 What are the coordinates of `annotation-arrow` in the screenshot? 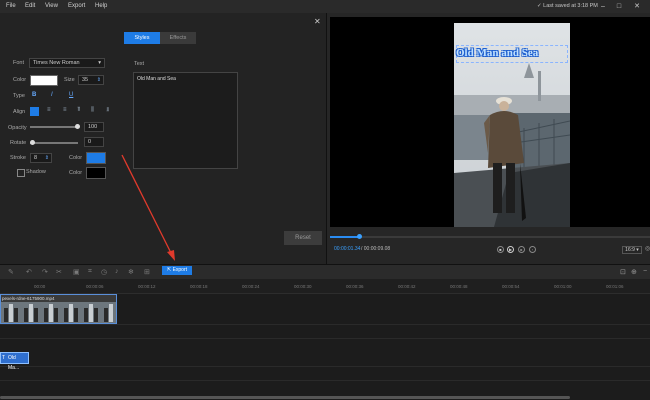 It's located at (148, 207).